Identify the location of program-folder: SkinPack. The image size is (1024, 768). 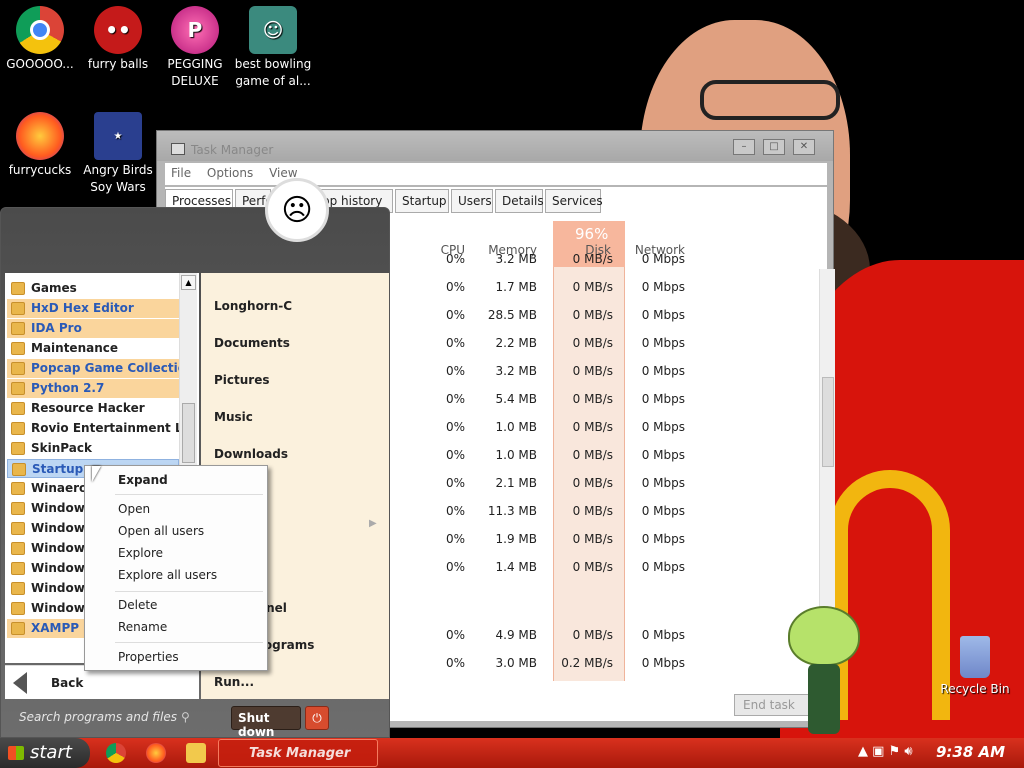
(93, 448).